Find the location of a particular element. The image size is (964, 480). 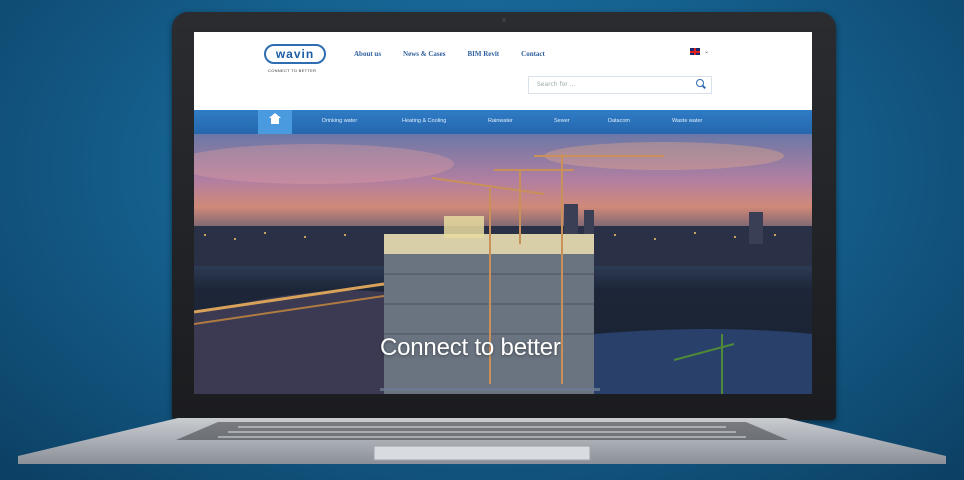

slider-indicator is located at coordinates (490, 389).